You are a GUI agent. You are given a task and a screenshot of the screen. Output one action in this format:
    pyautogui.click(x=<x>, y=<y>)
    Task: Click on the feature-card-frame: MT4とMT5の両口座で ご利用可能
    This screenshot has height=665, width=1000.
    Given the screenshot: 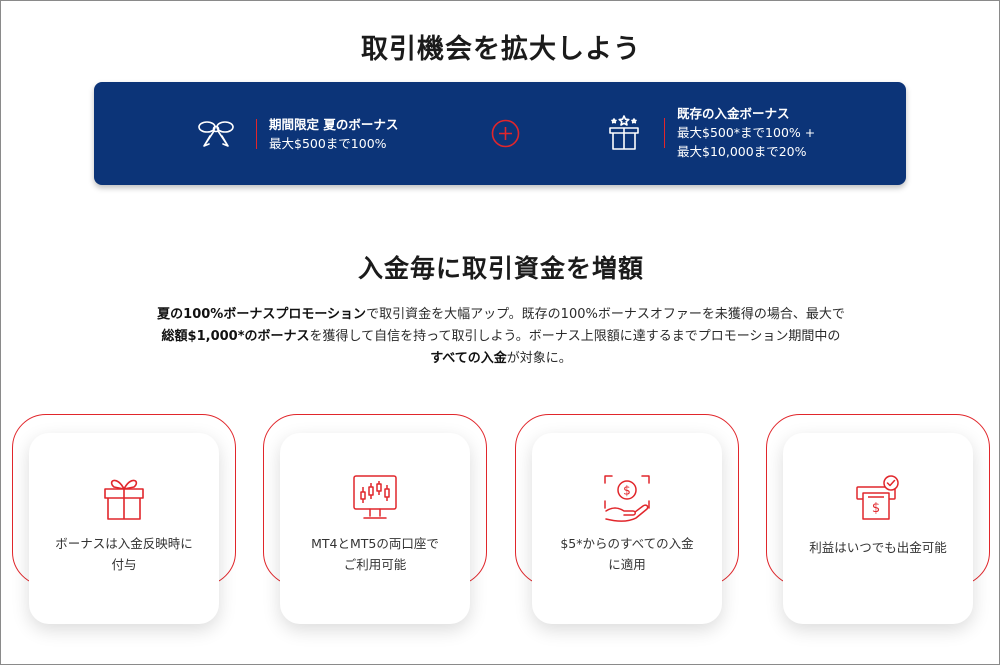 What is the action you would take?
    pyautogui.click(x=375, y=519)
    